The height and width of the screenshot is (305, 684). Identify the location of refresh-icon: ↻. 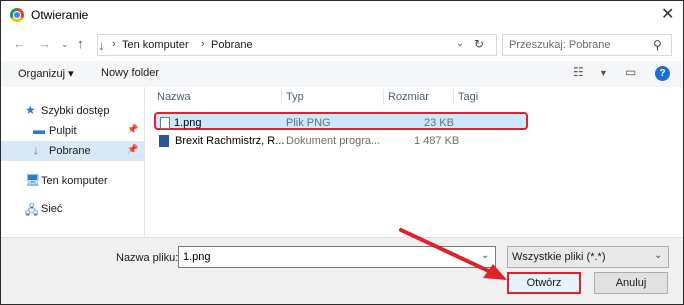
(479, 44).